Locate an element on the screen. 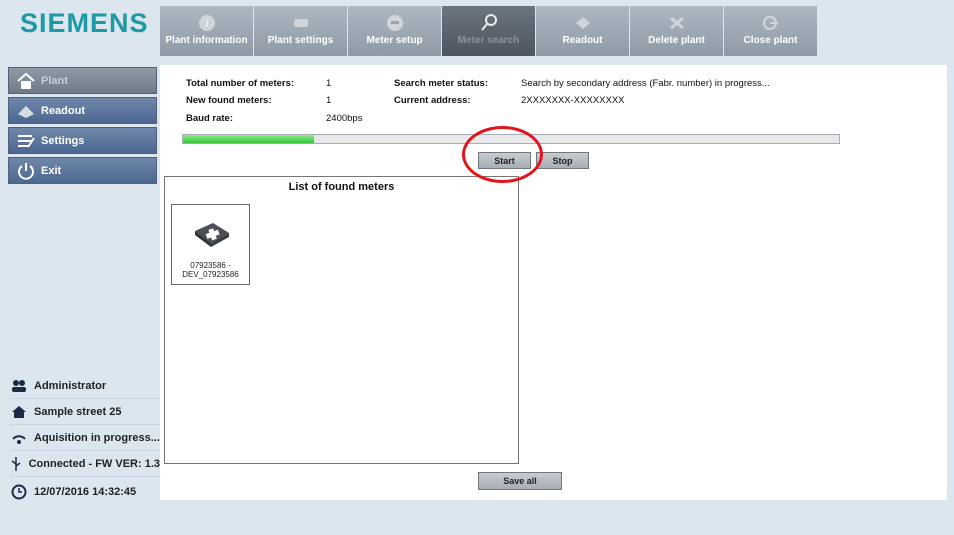 This screenshot has width=954, height=535. status-user: Administrator is located at coordinates (85, 386).